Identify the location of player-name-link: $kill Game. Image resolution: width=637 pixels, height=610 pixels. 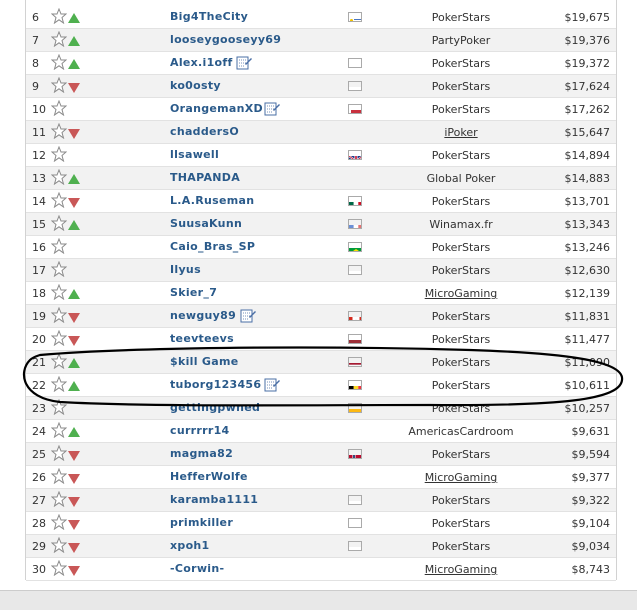
(204, 361).